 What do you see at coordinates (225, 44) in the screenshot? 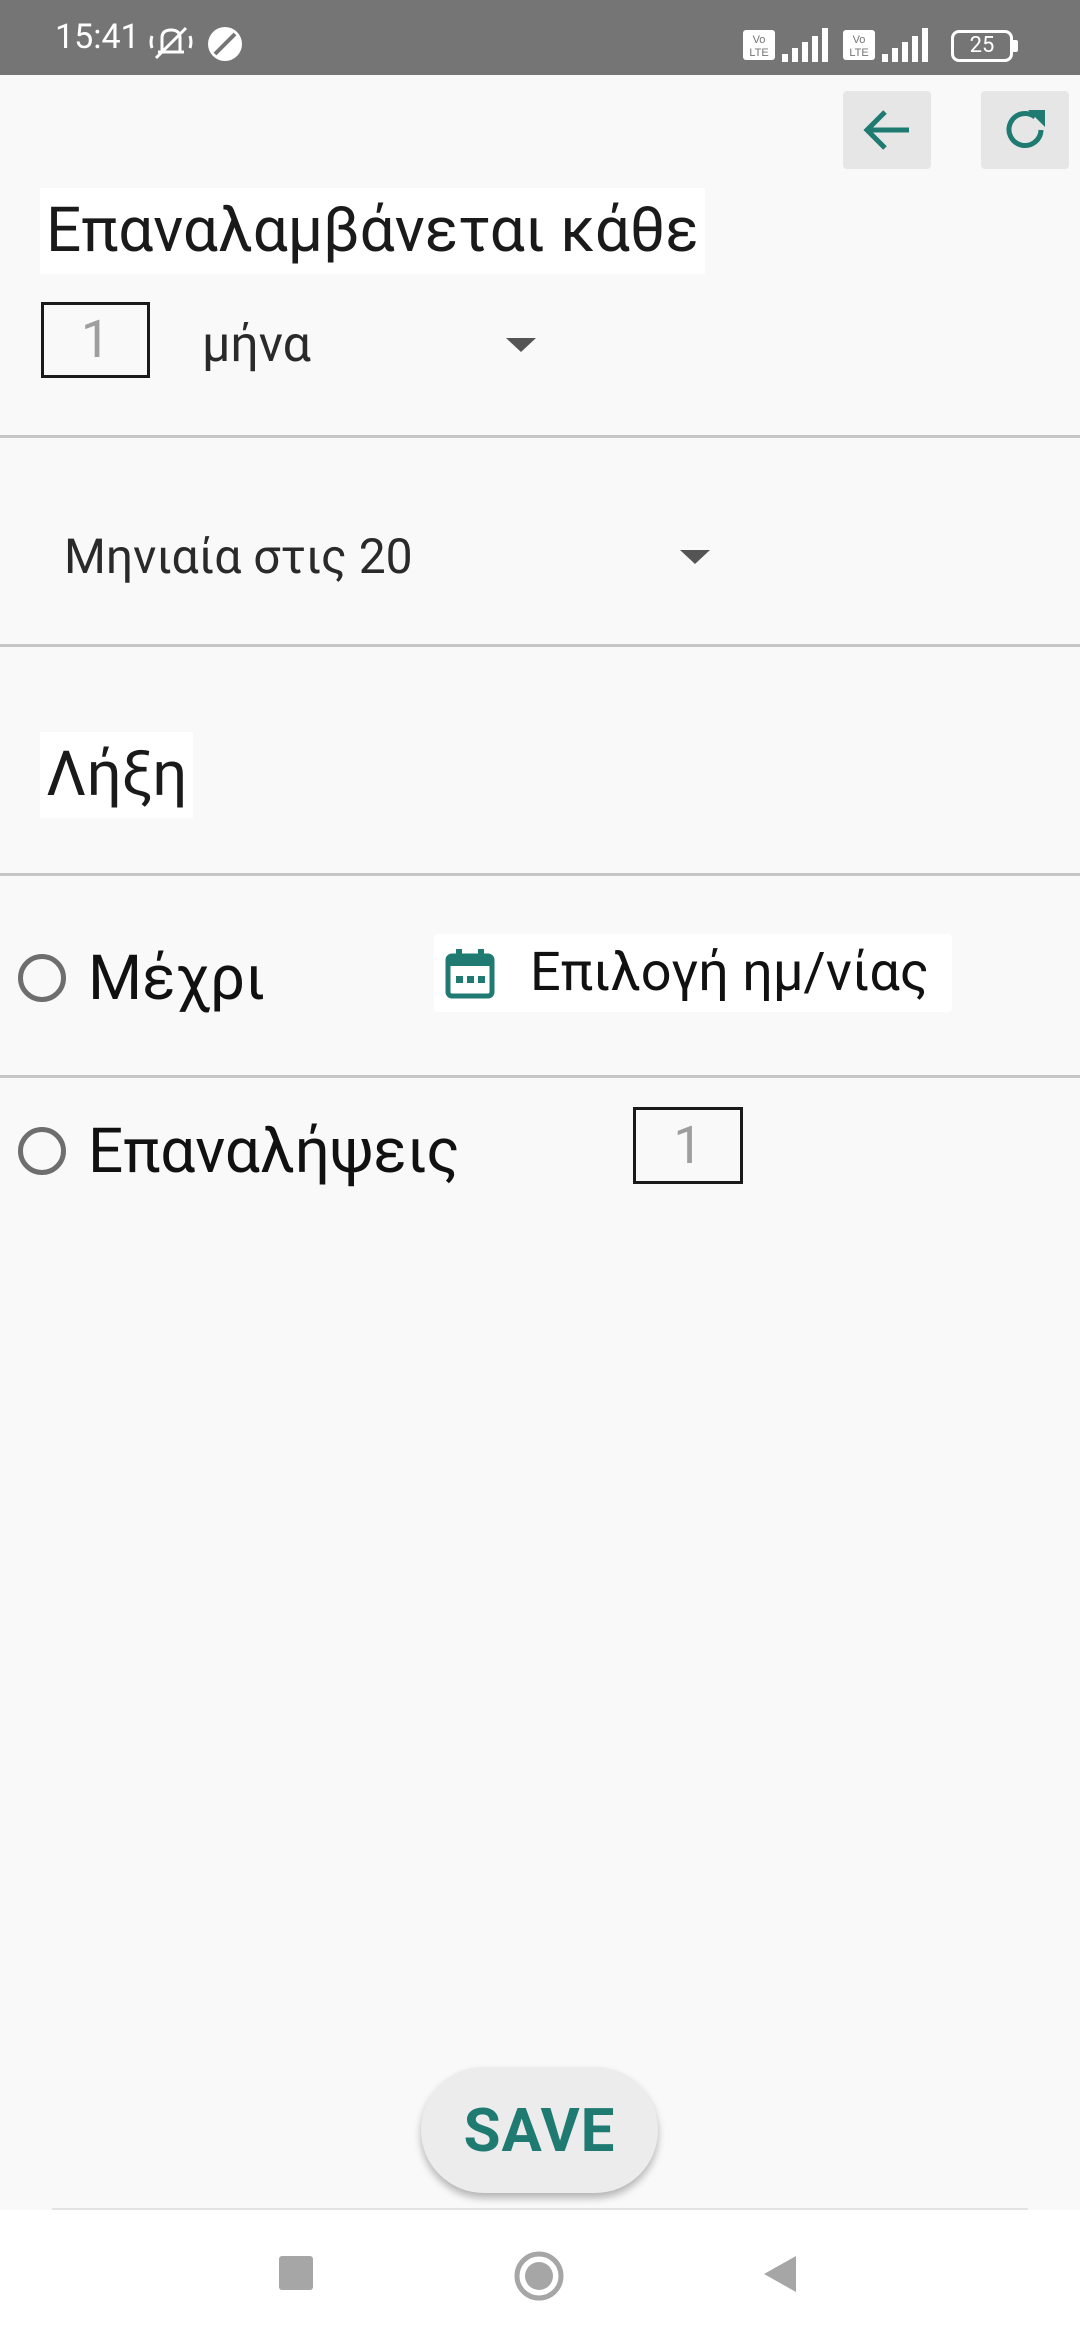
I see `data-saver-icon` at bounding box center [225, 44].